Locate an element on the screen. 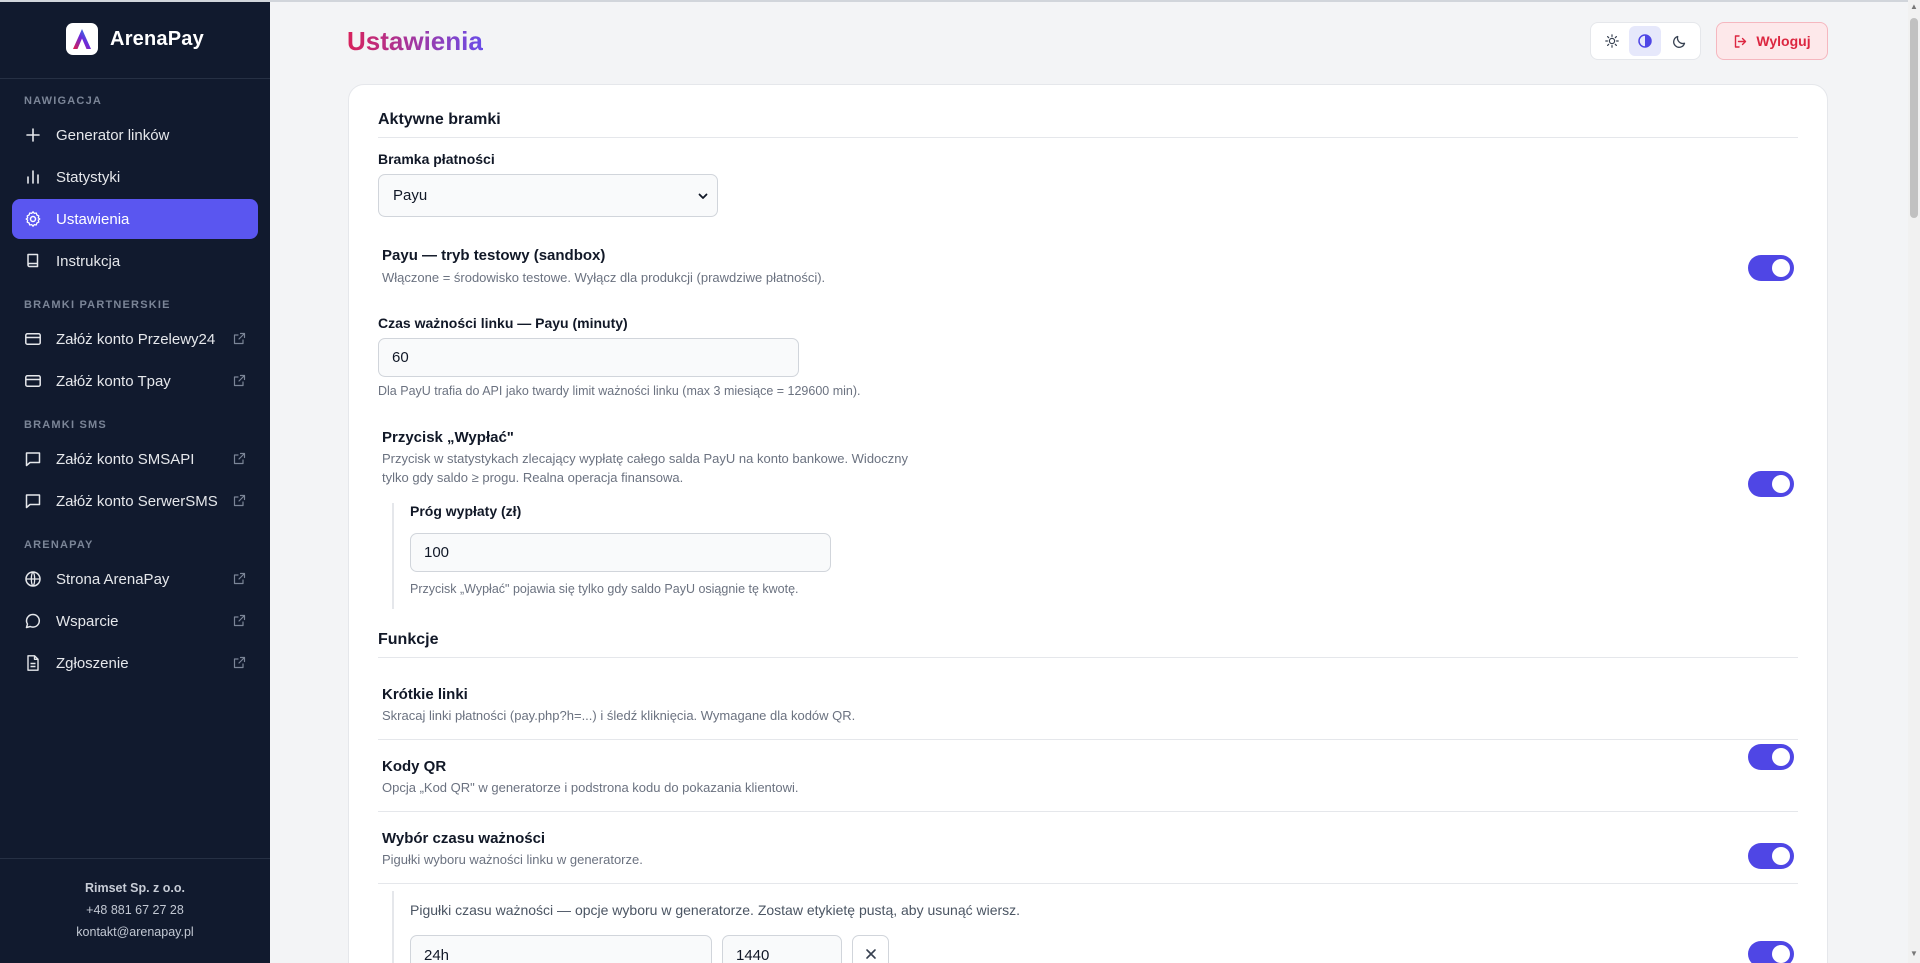  moon-icon is located at coordinates (1678, 41).